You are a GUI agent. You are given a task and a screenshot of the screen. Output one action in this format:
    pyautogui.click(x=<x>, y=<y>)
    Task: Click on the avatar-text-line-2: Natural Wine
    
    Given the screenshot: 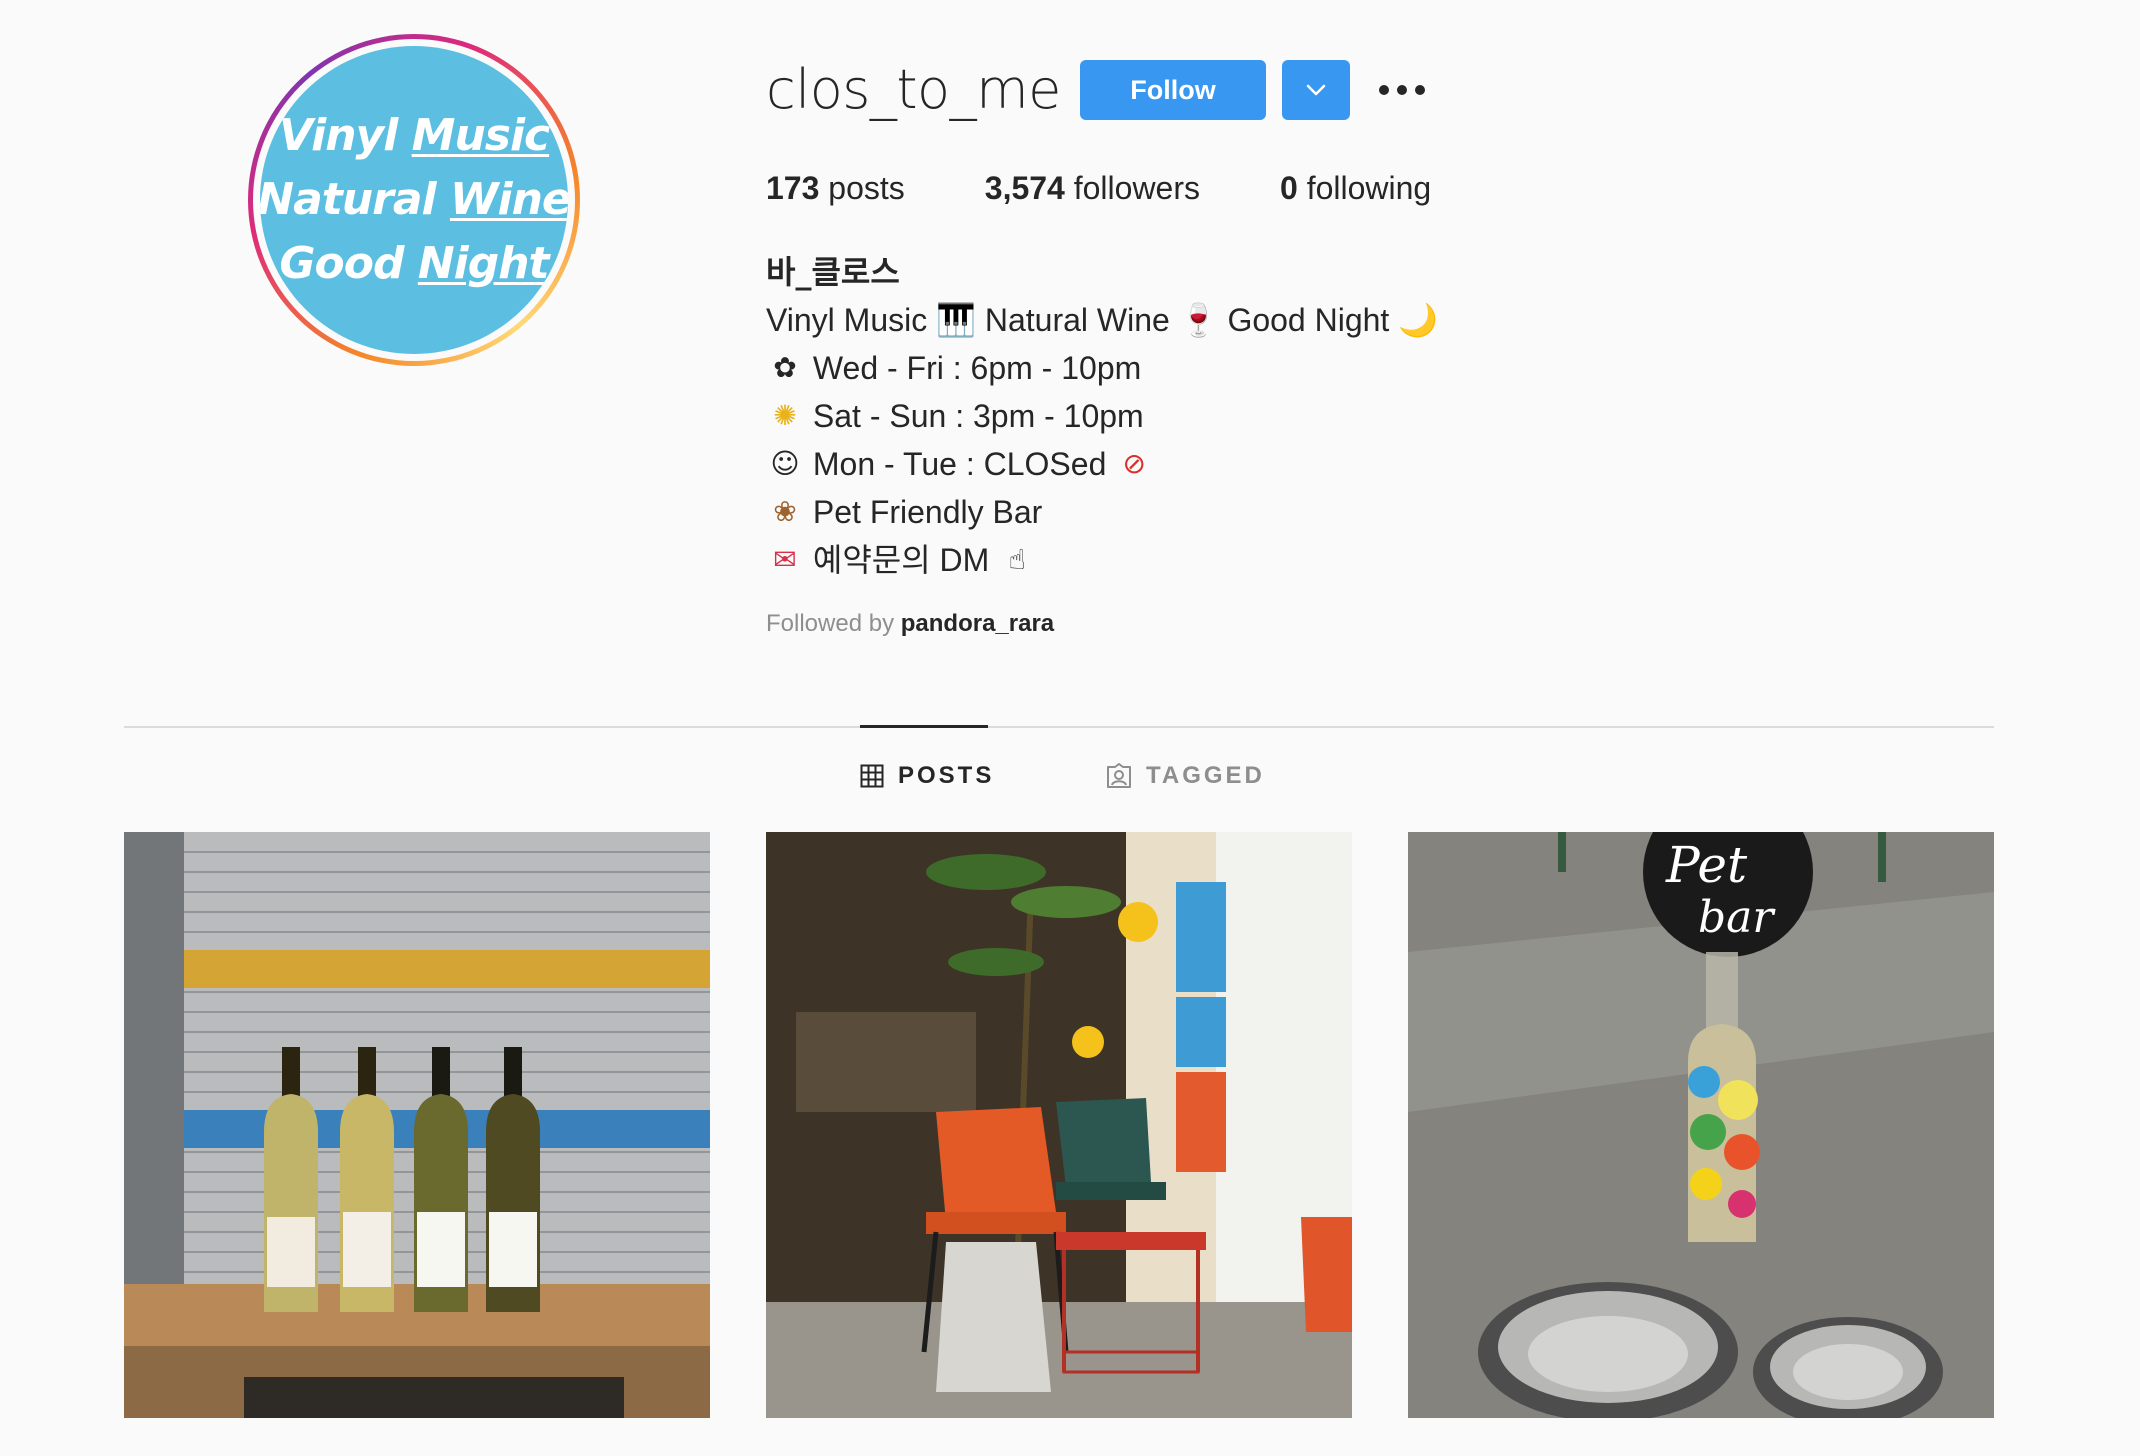 What is the action you would take?
    pyautogui.click(x=414, y=199)
    